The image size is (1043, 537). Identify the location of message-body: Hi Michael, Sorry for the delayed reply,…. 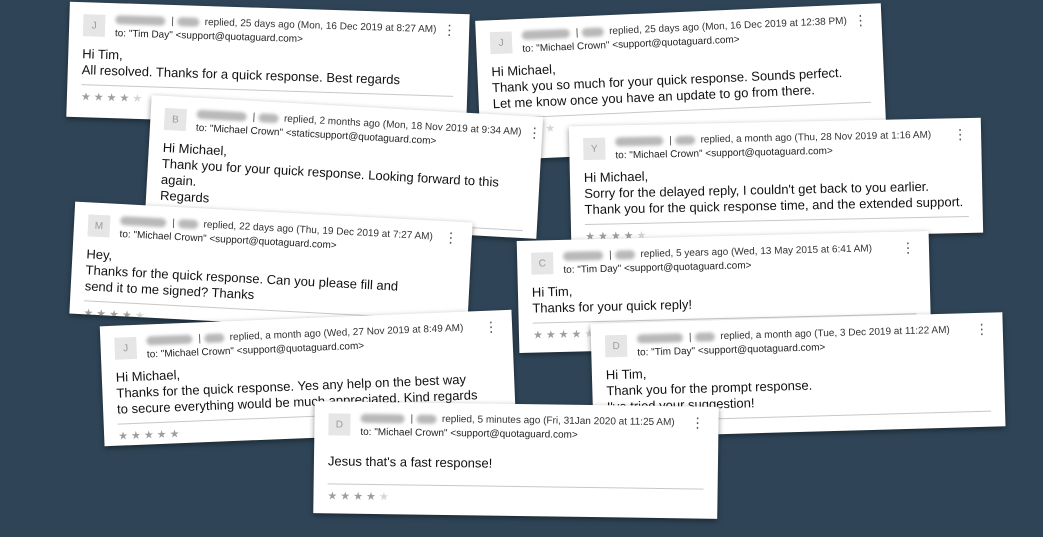
(773, 193).